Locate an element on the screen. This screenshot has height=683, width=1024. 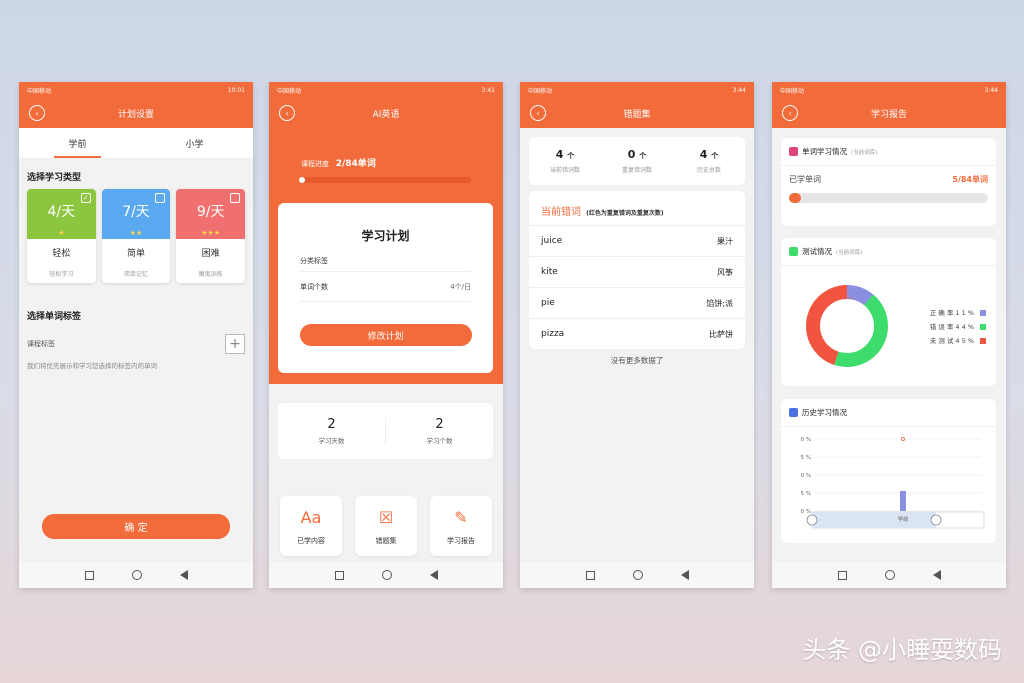
page-title: 计划设置 is located at coordinates (135, 114).